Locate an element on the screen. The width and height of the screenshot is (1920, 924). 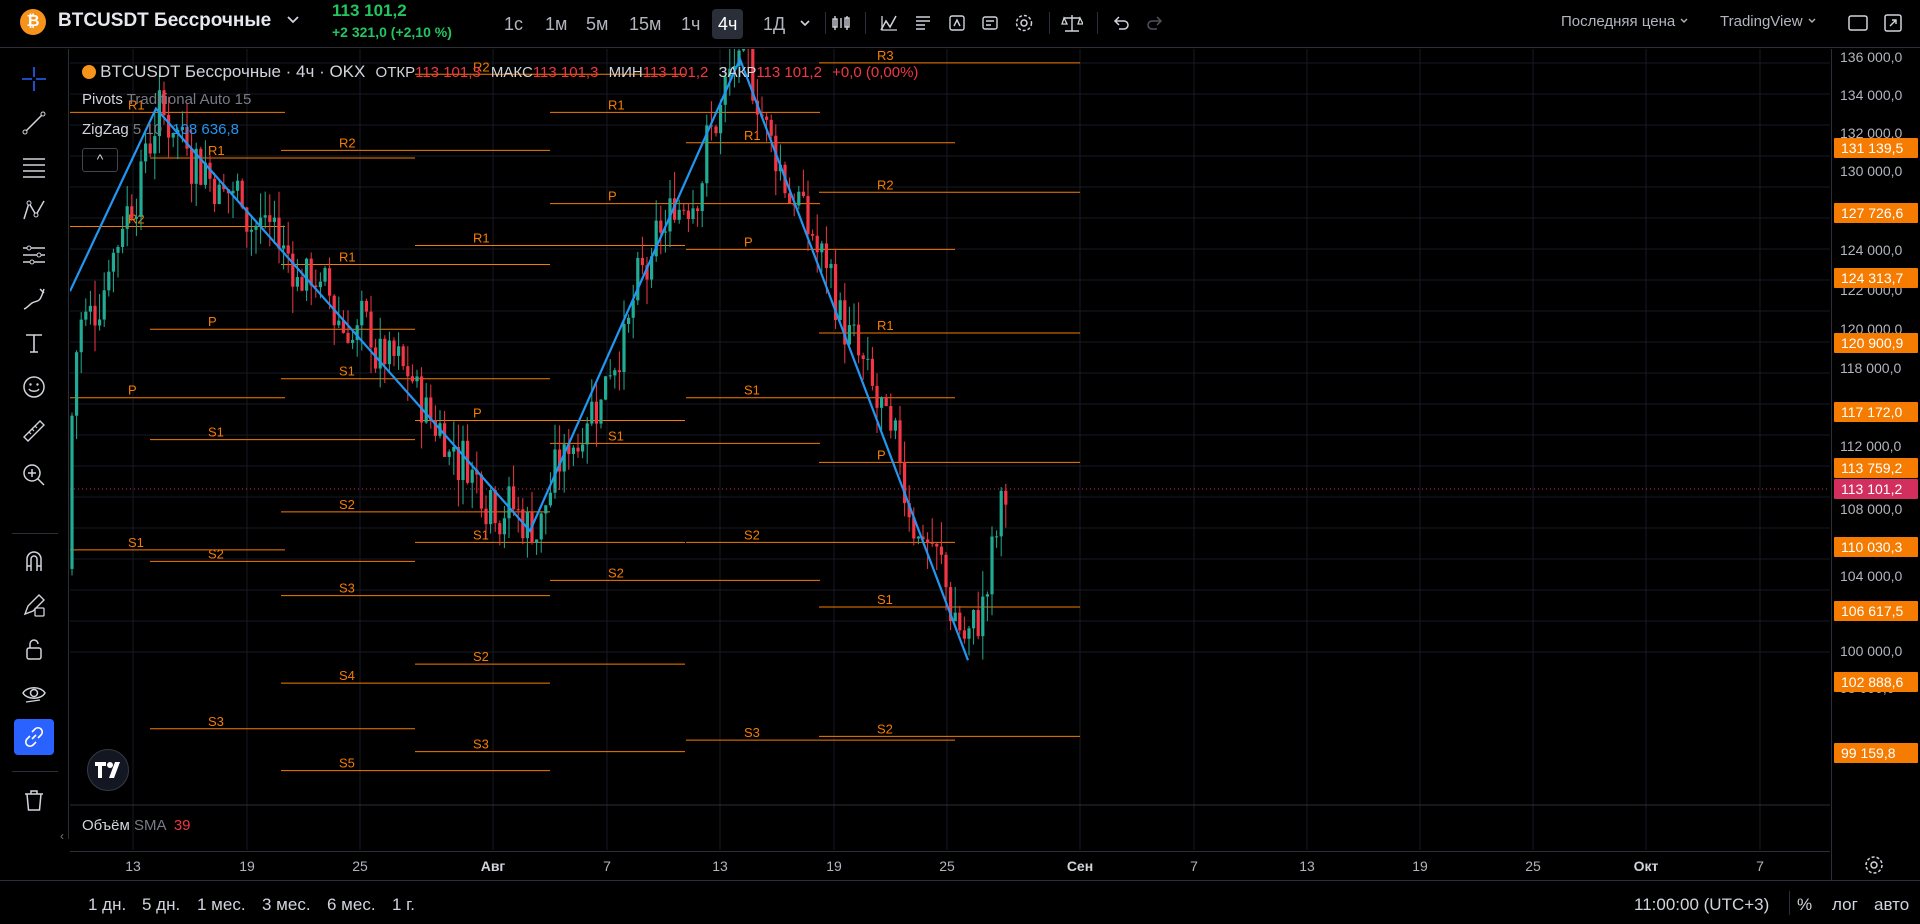
price-tick-label: 124 000,0 is located at coordinates (1871, 250).